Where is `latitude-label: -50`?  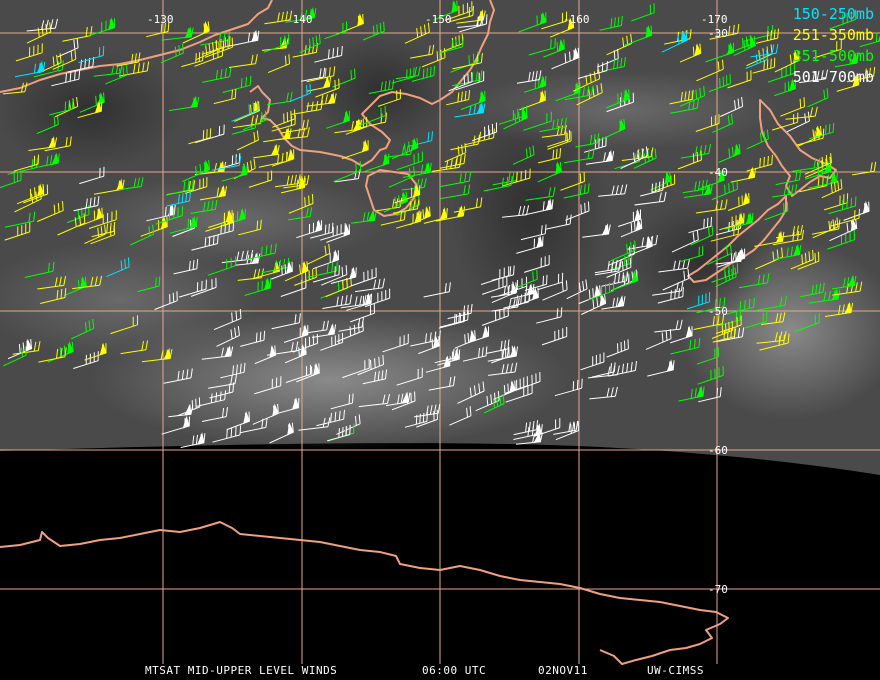 latitude-label: -50 is located at coordinates (718, 311).